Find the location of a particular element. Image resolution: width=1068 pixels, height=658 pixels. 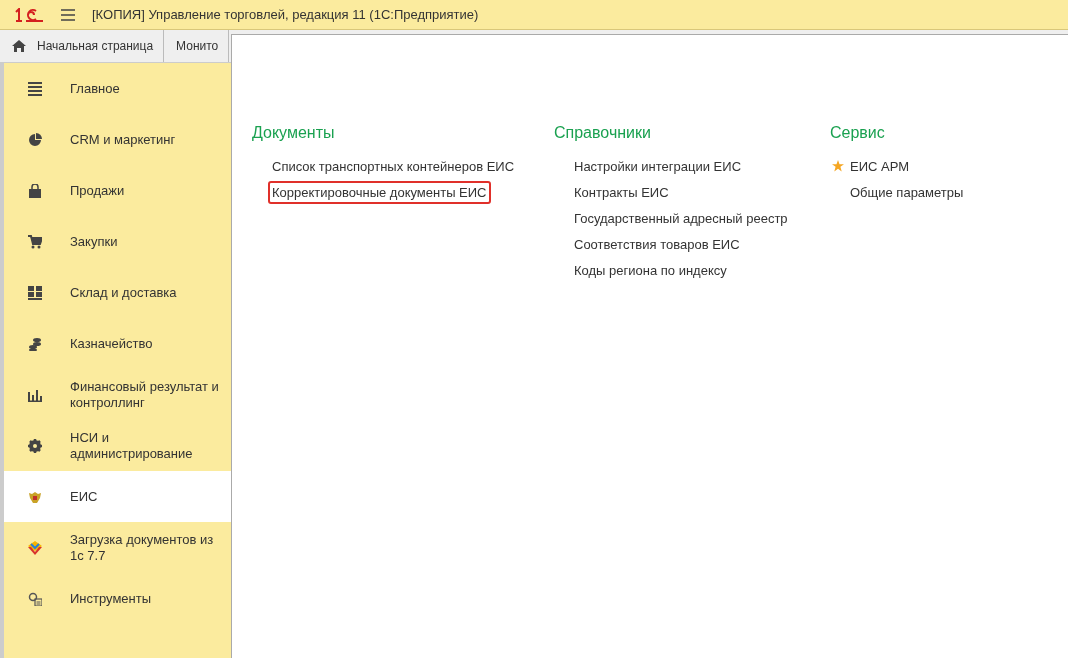

sidebar-item: Продажи is located at coordinates (117, 190).